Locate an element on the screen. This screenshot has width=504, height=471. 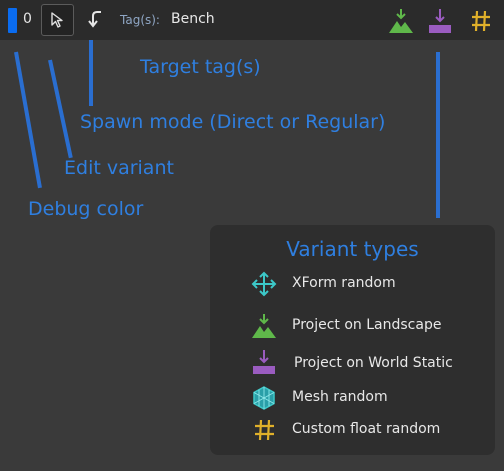
edit-variant-button is located at coordinates (57, 20).